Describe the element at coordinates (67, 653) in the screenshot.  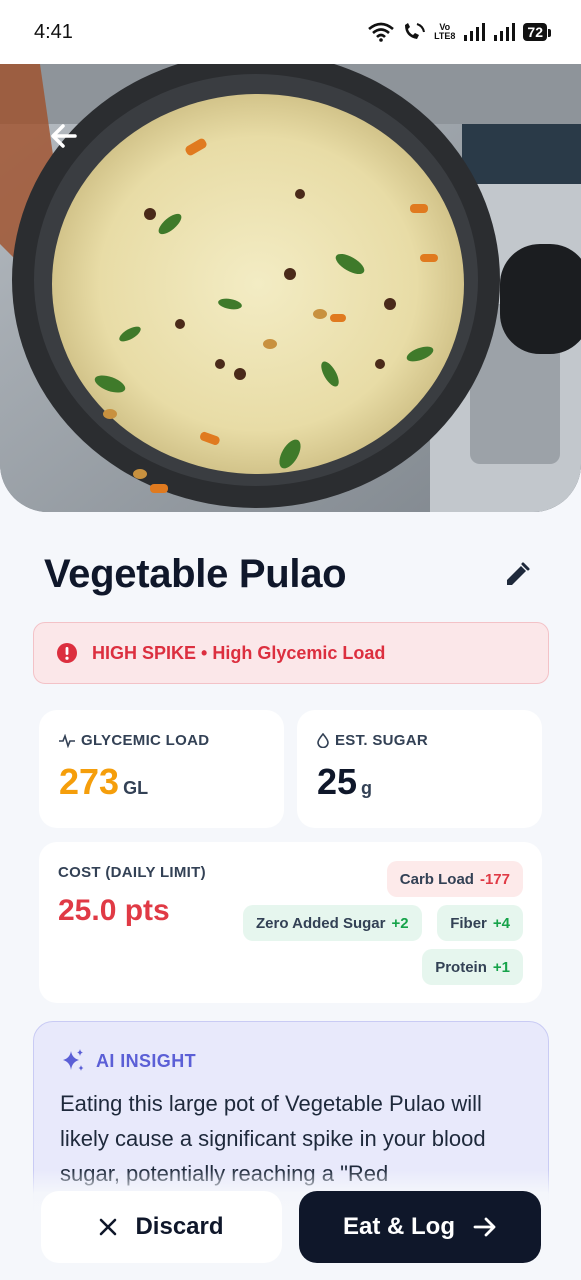
I see `alert-circle-icon` at that location.